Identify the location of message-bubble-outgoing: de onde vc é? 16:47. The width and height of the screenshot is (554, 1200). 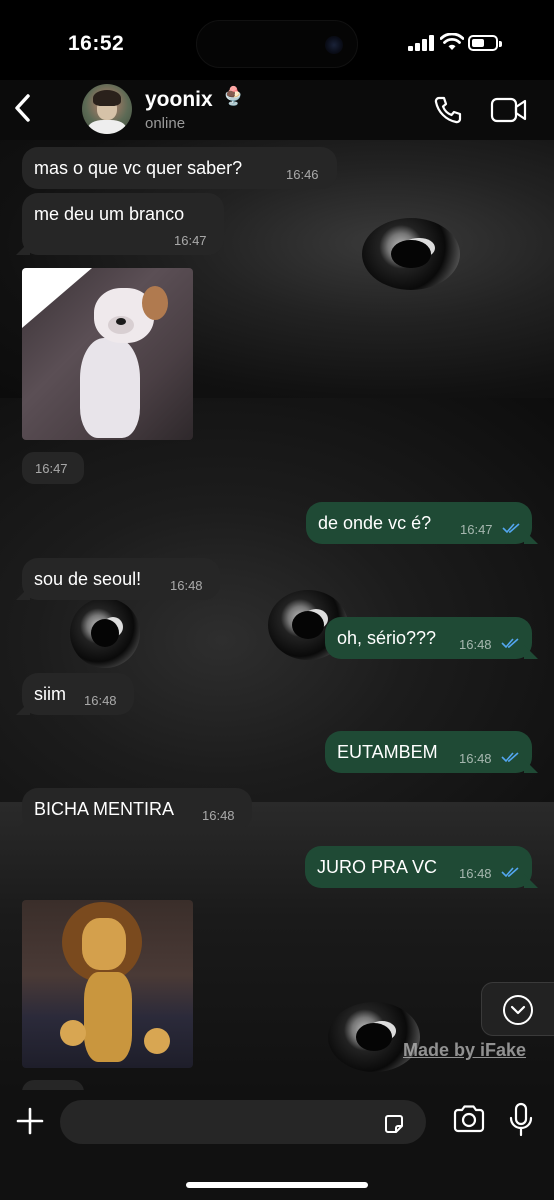
(422, 523).